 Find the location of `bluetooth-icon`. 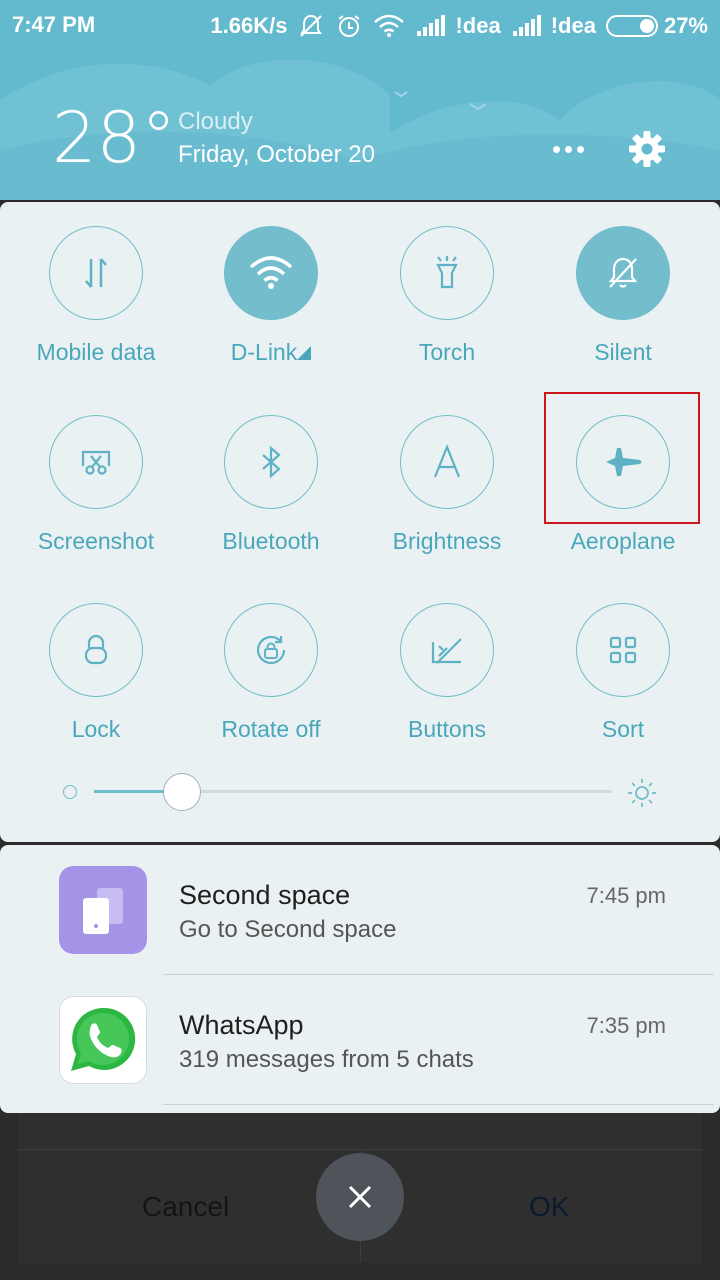

bluetooth-icon is located at coordinates (271, 462).